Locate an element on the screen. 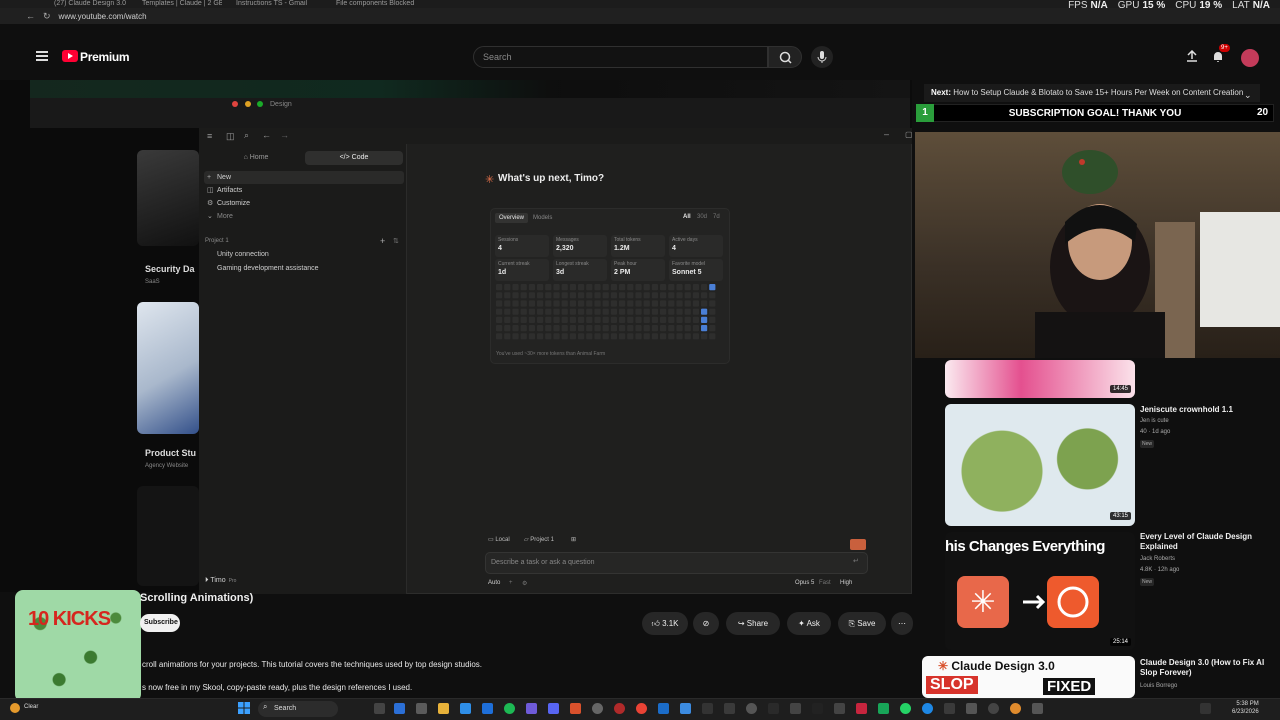 This screenshot has width=1280, height=720. effort-selector: High is located at coordinates (846, 583).